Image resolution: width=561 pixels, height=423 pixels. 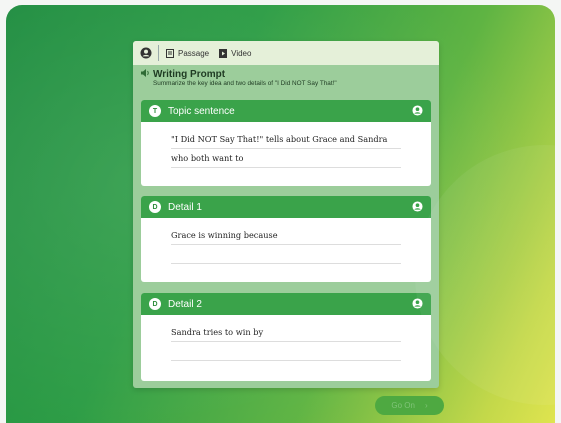 I want to click on card-header: D Detail 1, so click(x=286, y=207).